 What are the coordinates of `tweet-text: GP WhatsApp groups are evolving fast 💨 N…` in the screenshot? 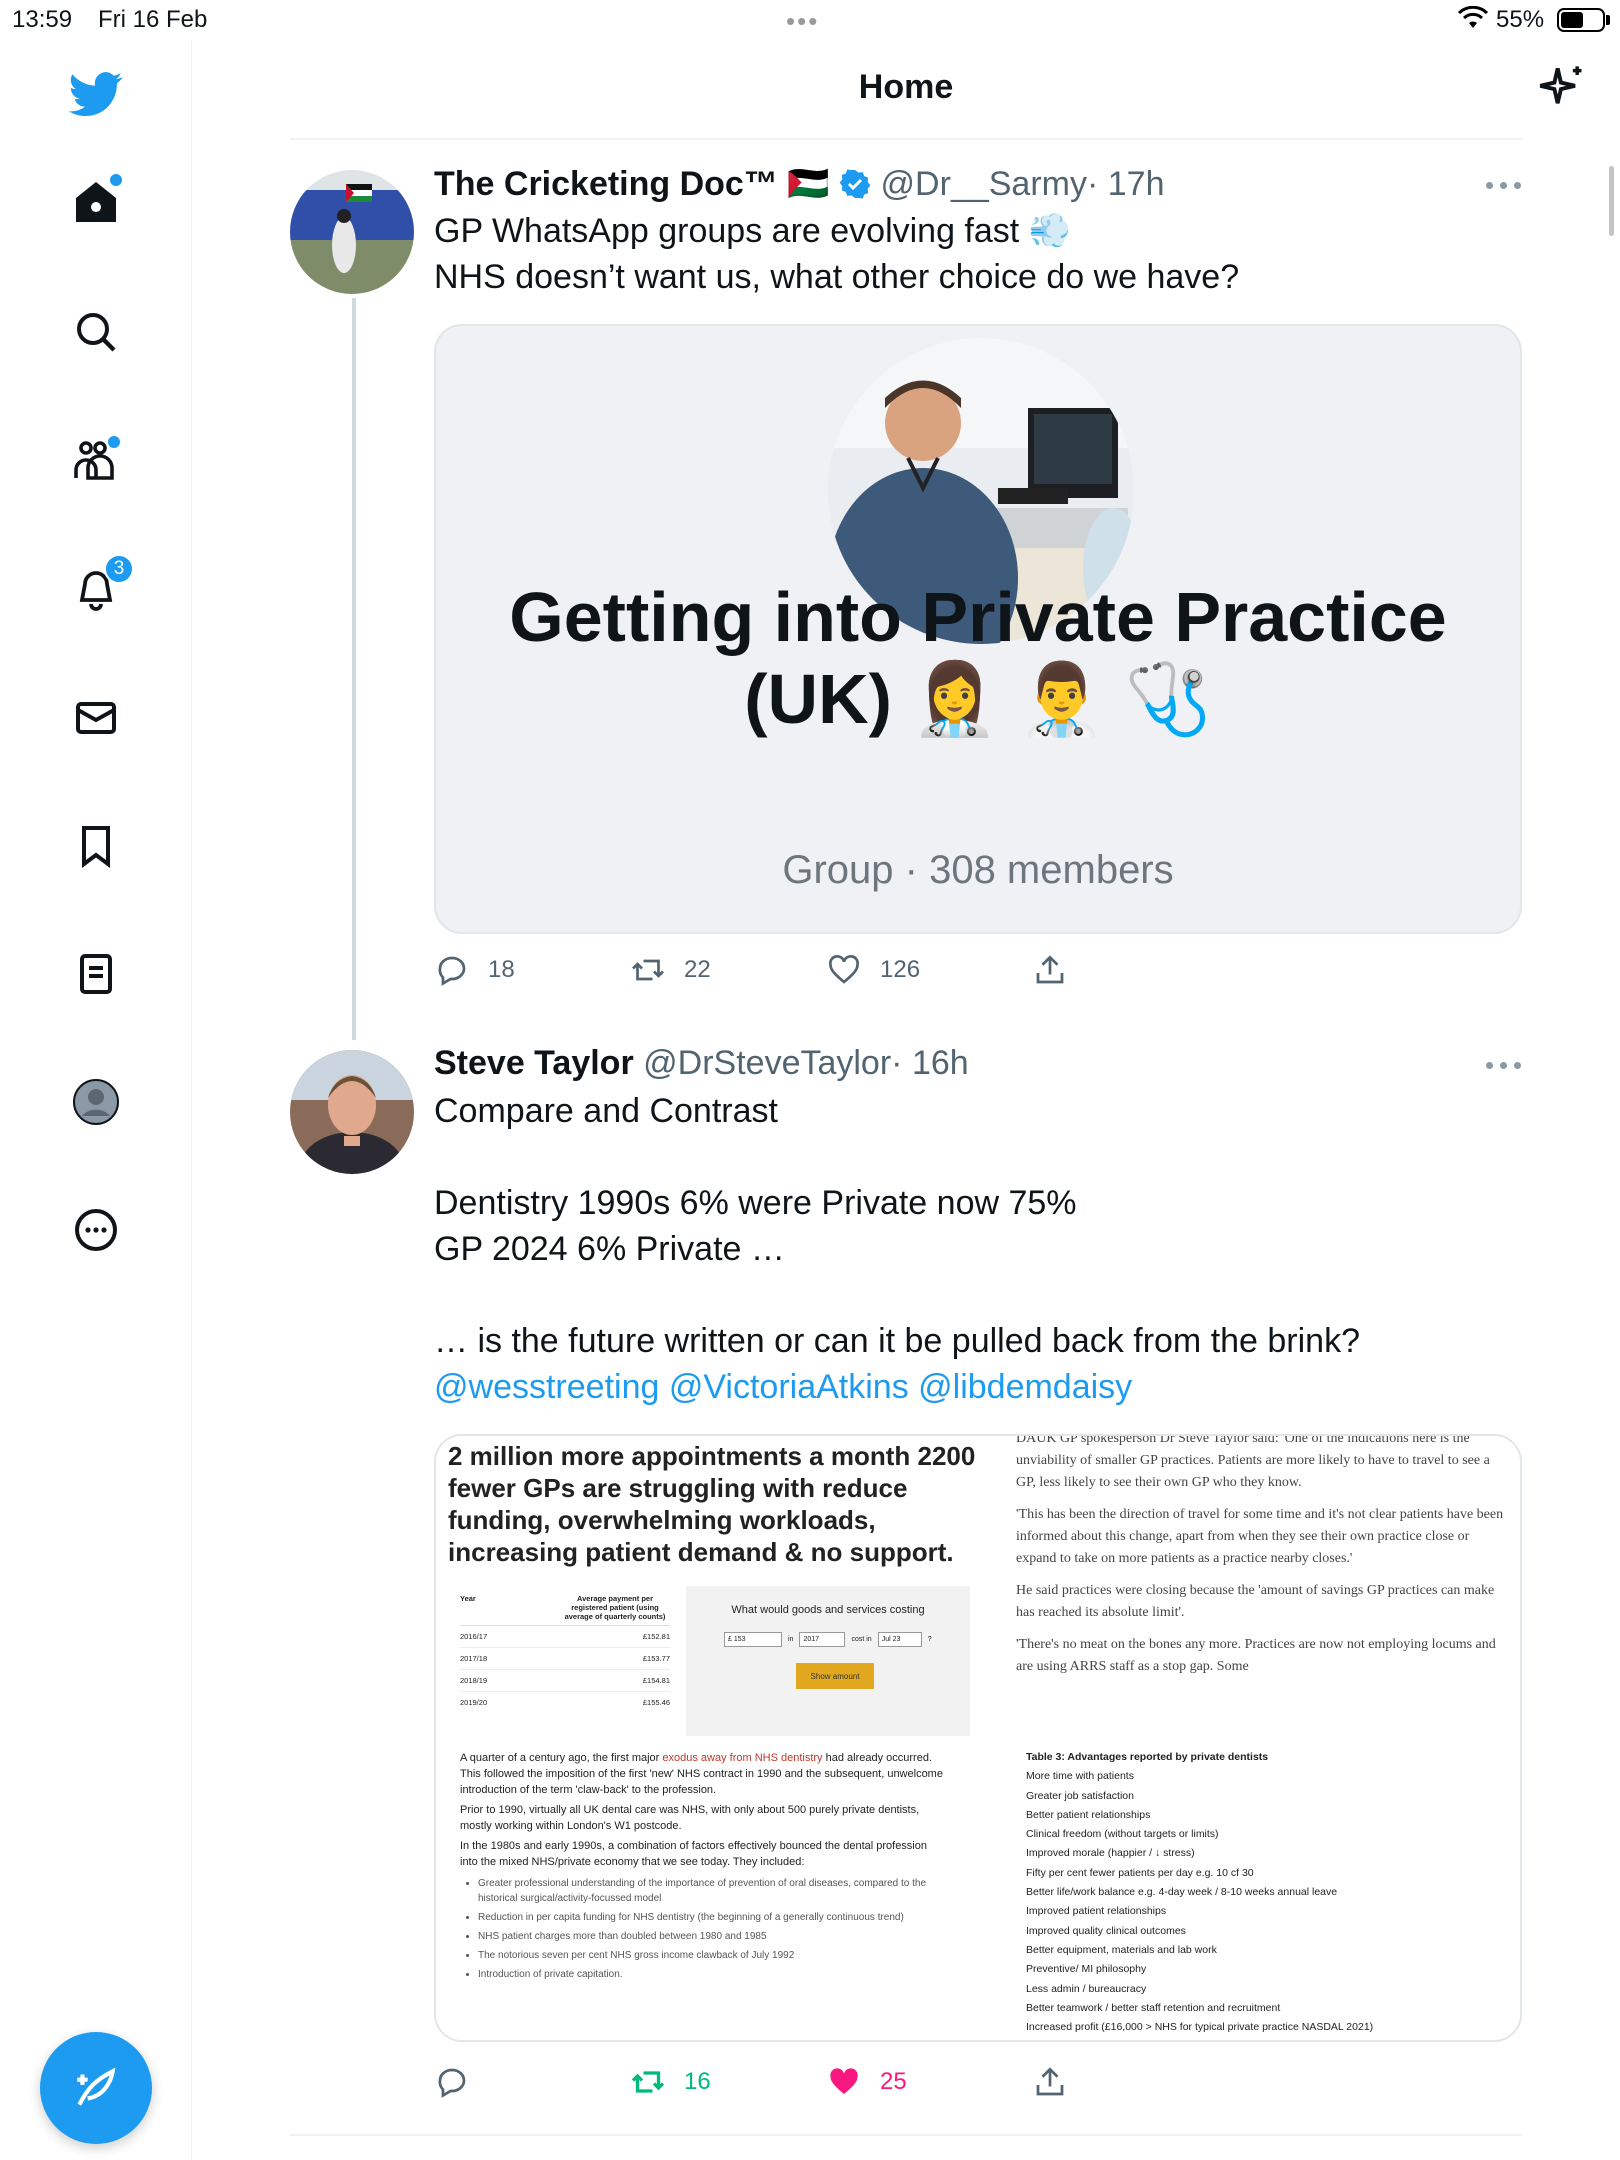 It's located at (837, 254).